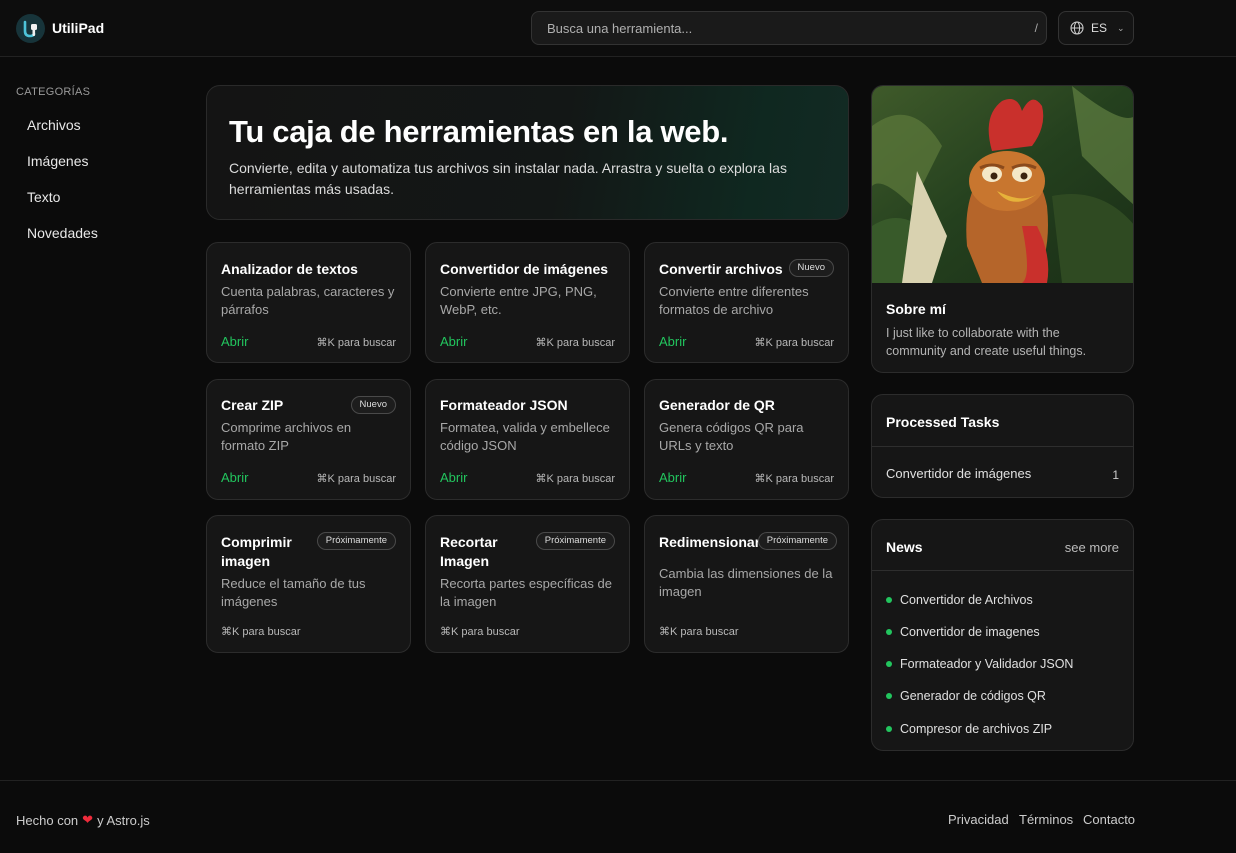 This screenshot has height=853, width=1236. I want to click on tool-description: Cambia las dimensiones de la imagen, so click(746, 582).